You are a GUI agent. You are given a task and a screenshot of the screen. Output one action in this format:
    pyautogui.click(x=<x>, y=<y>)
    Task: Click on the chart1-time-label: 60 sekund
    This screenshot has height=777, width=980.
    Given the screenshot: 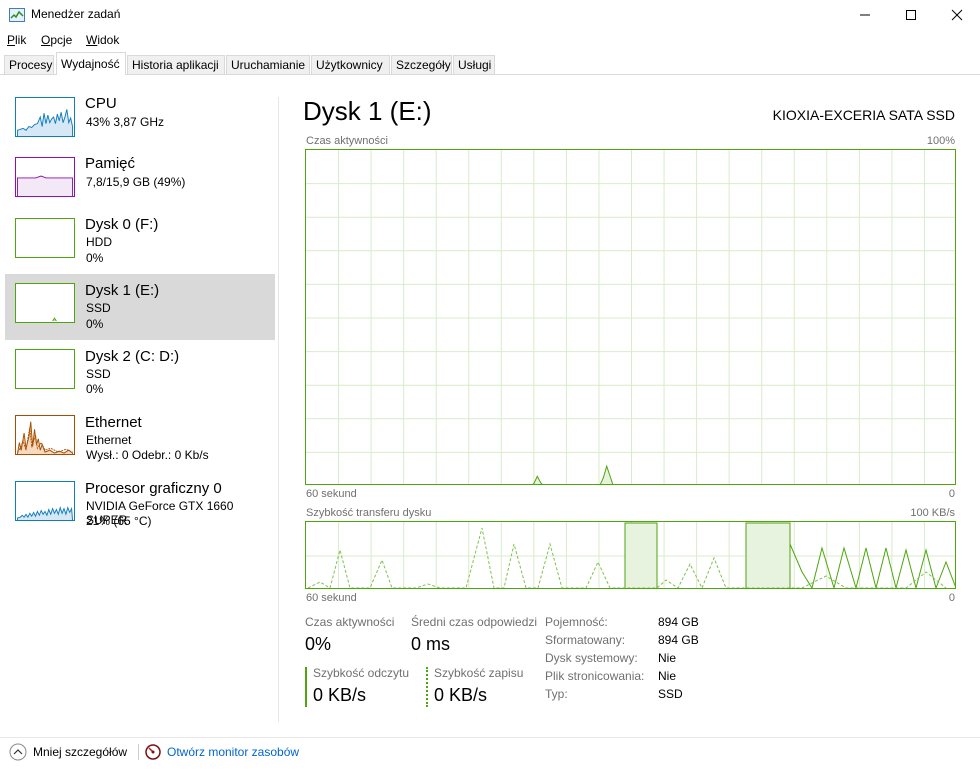 What is the action you would take?
    pyautogui.click(x=331, y=494)
    